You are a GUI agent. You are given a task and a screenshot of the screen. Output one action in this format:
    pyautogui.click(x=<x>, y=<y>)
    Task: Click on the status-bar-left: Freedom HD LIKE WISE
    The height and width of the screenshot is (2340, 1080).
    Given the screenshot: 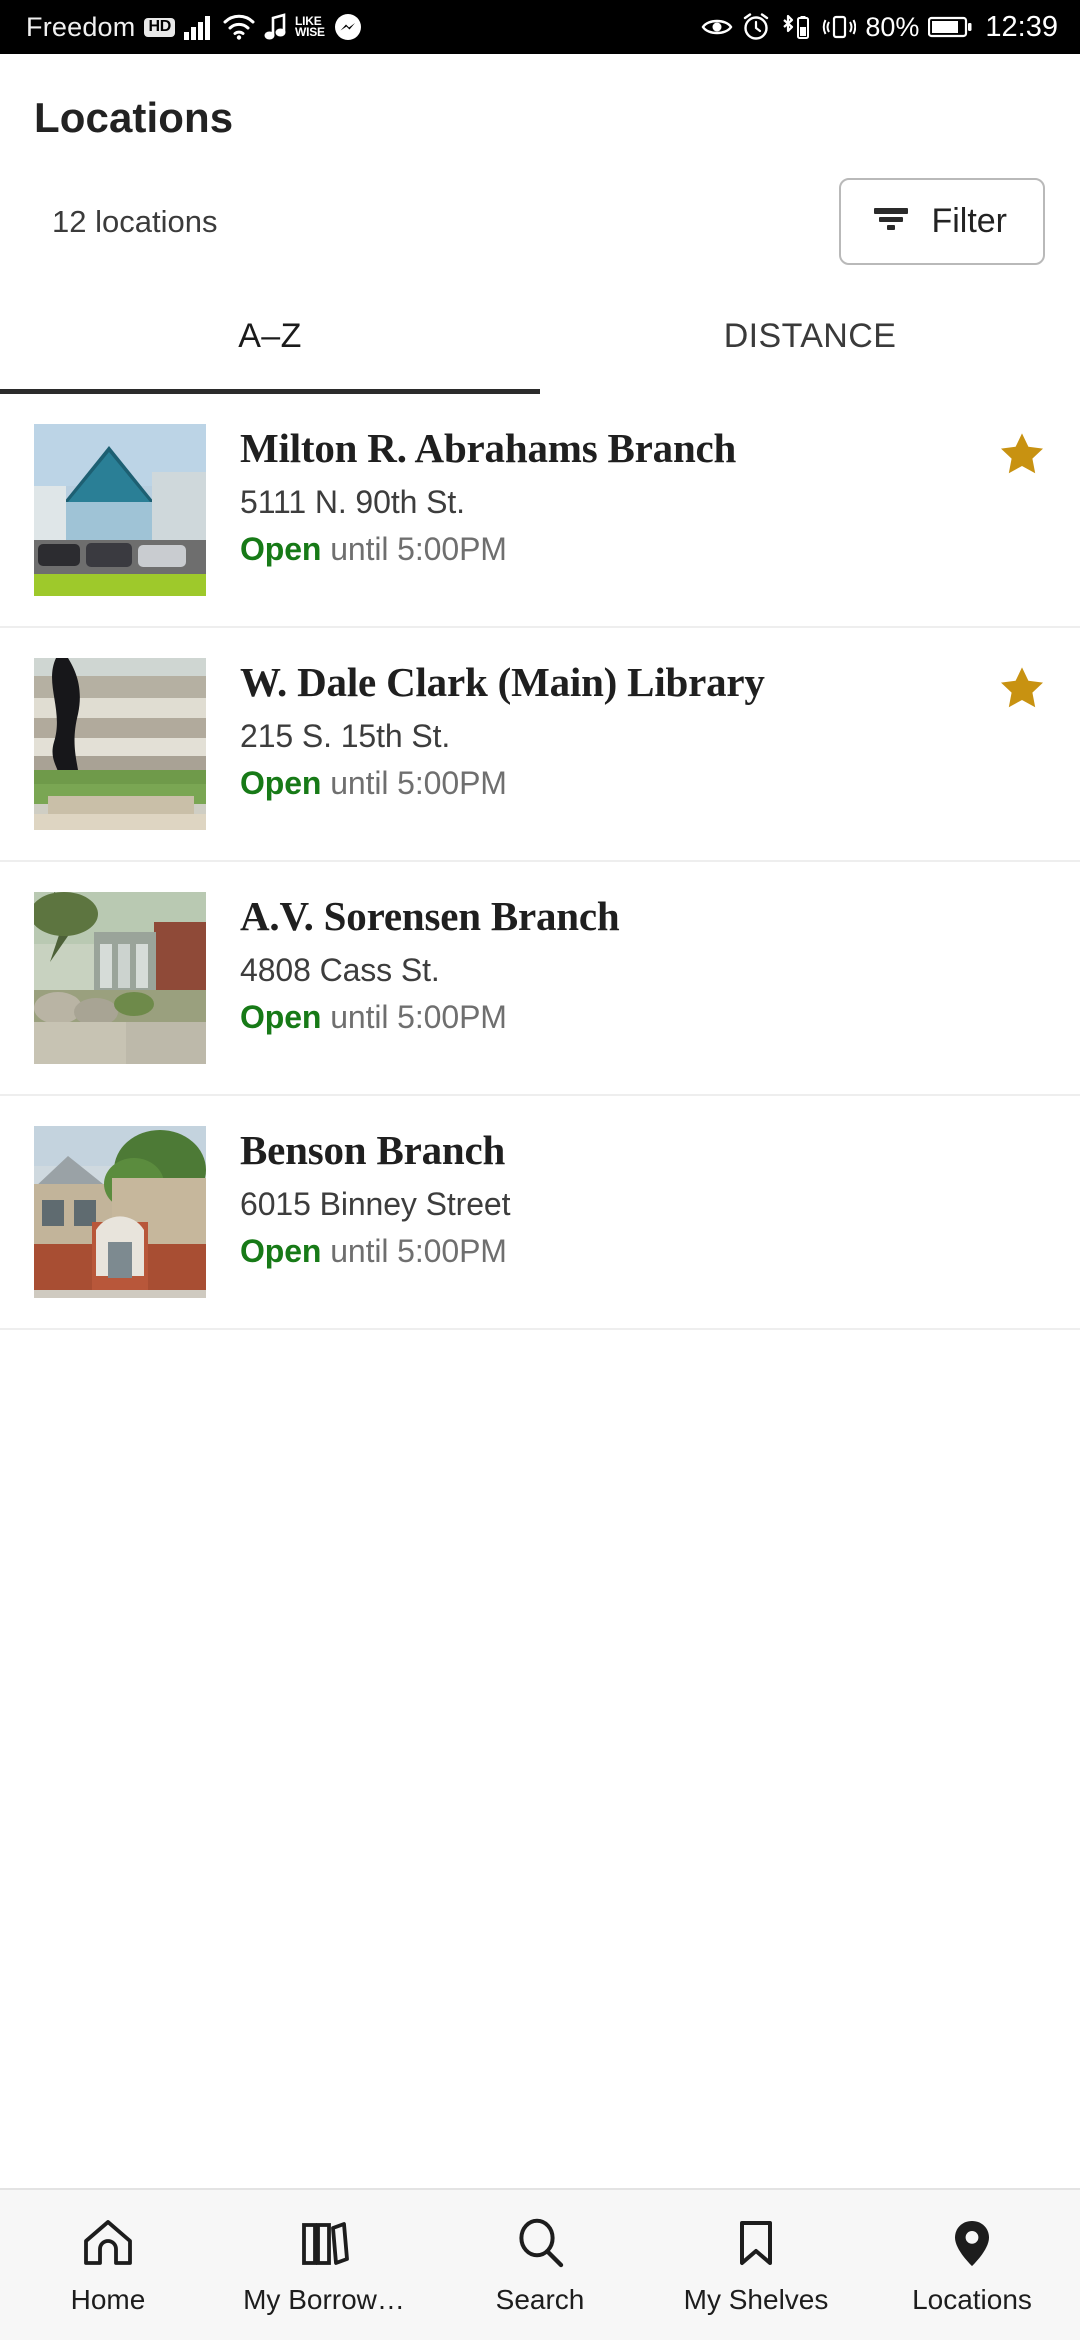 What is the action you would take?
    pyautogui.click(x=194, y=27)
    